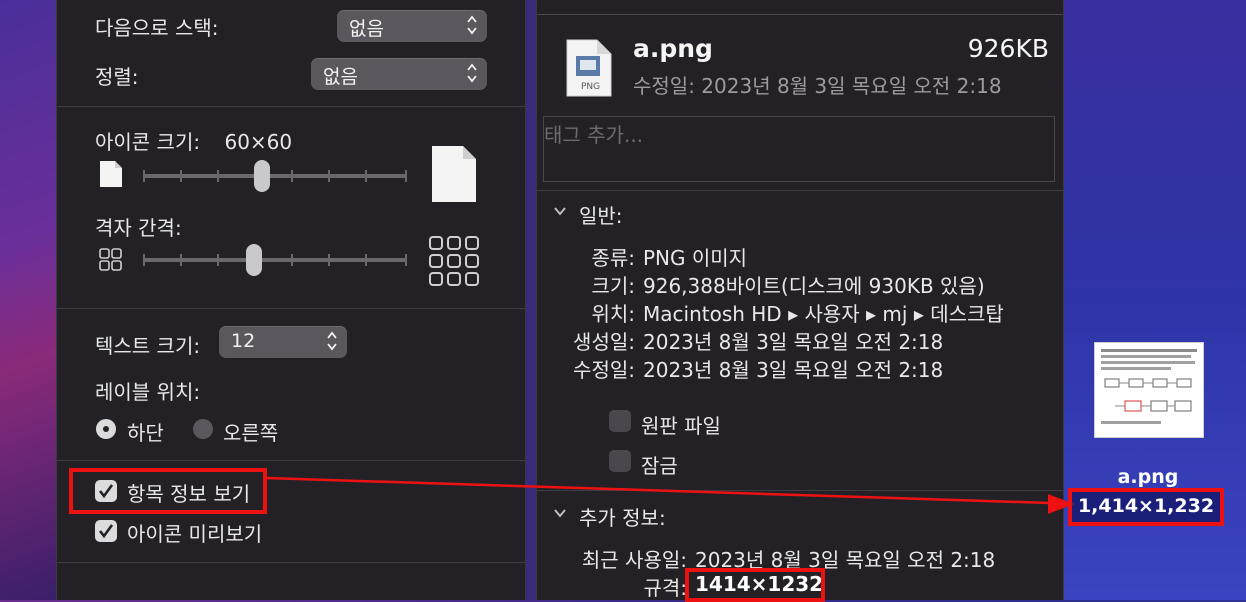  Describe the element at coordinates (1061, 504) in the screenshot. I see `arrow-head` at that location.